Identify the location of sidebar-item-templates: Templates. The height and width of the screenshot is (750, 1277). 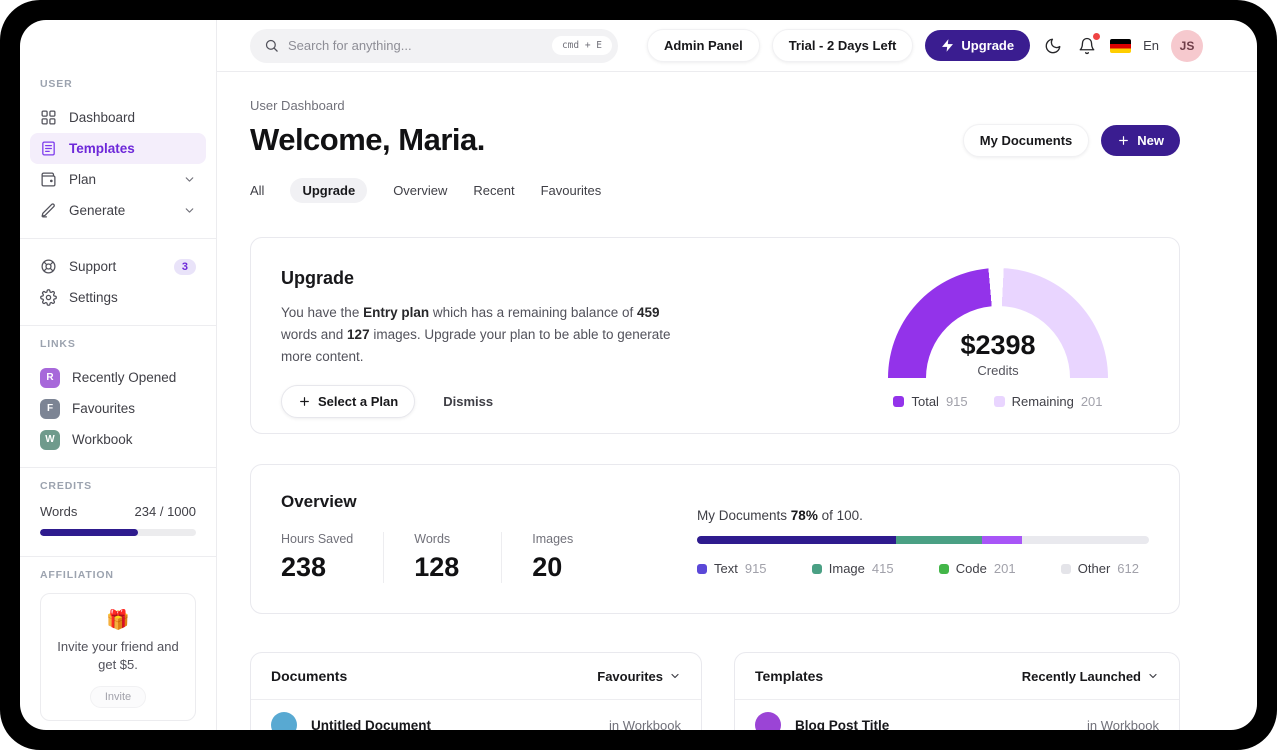
(118, 148).